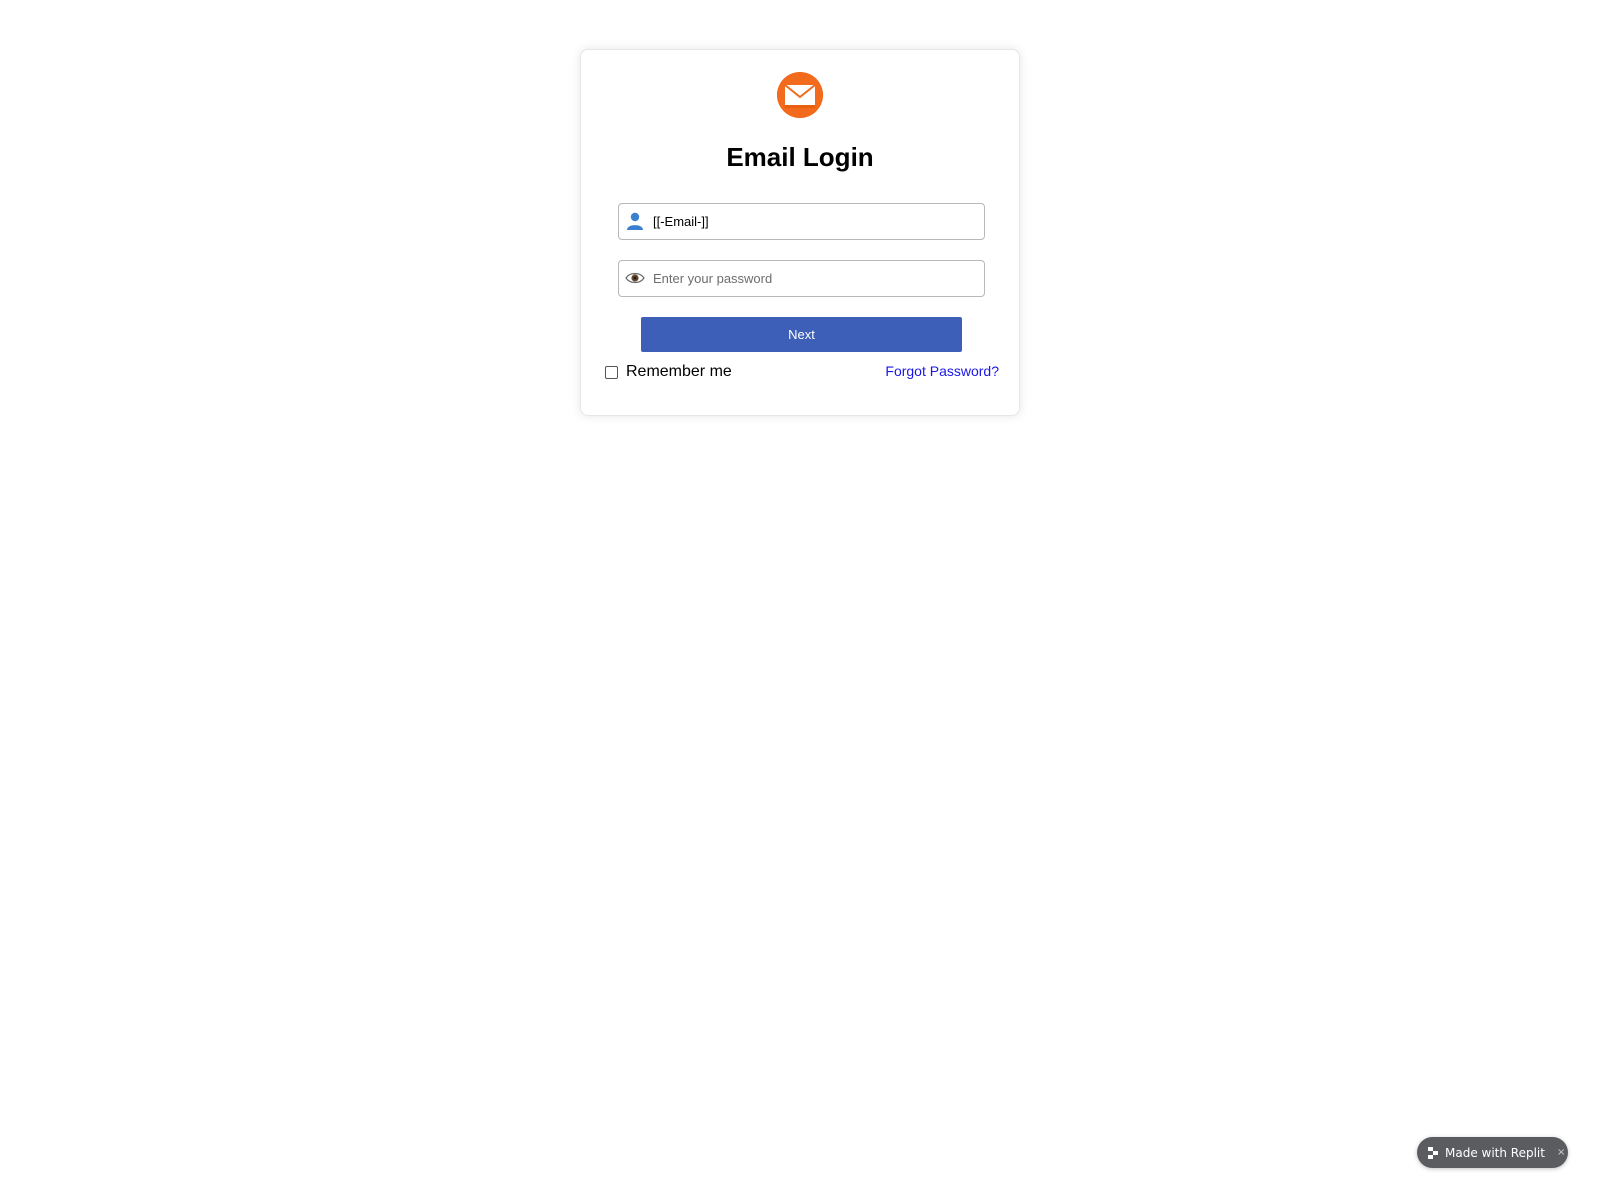  What do you see at coordinates (635, 221) in the screenshot?
I see `user-icon` at bounding box center [635, 221].